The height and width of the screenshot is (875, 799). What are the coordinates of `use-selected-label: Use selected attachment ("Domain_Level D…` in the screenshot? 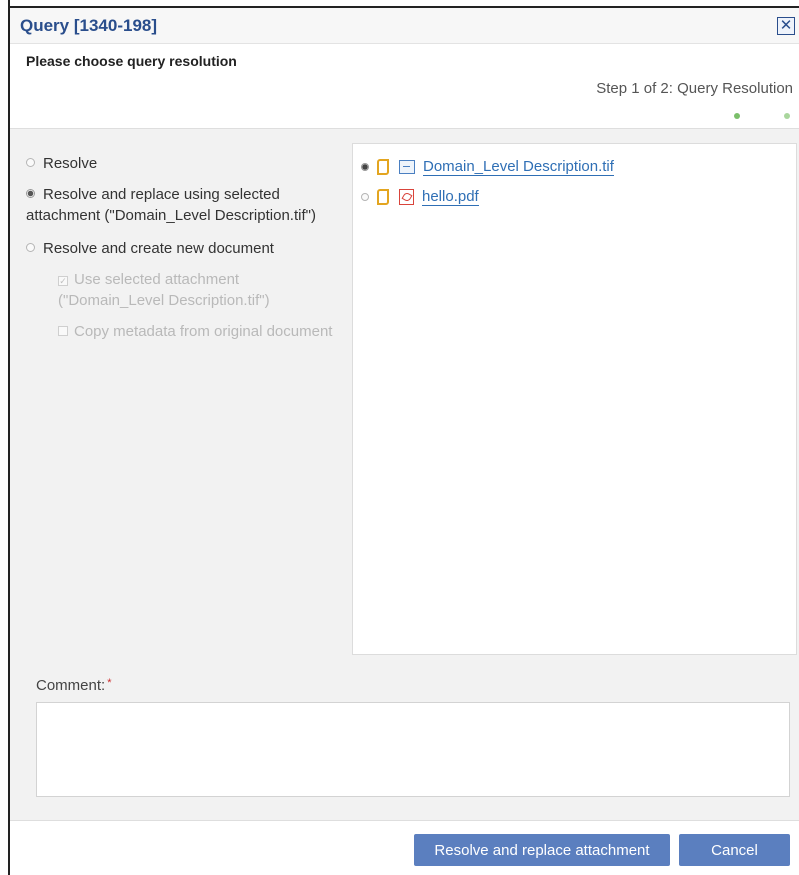 It's located at (164, 290).